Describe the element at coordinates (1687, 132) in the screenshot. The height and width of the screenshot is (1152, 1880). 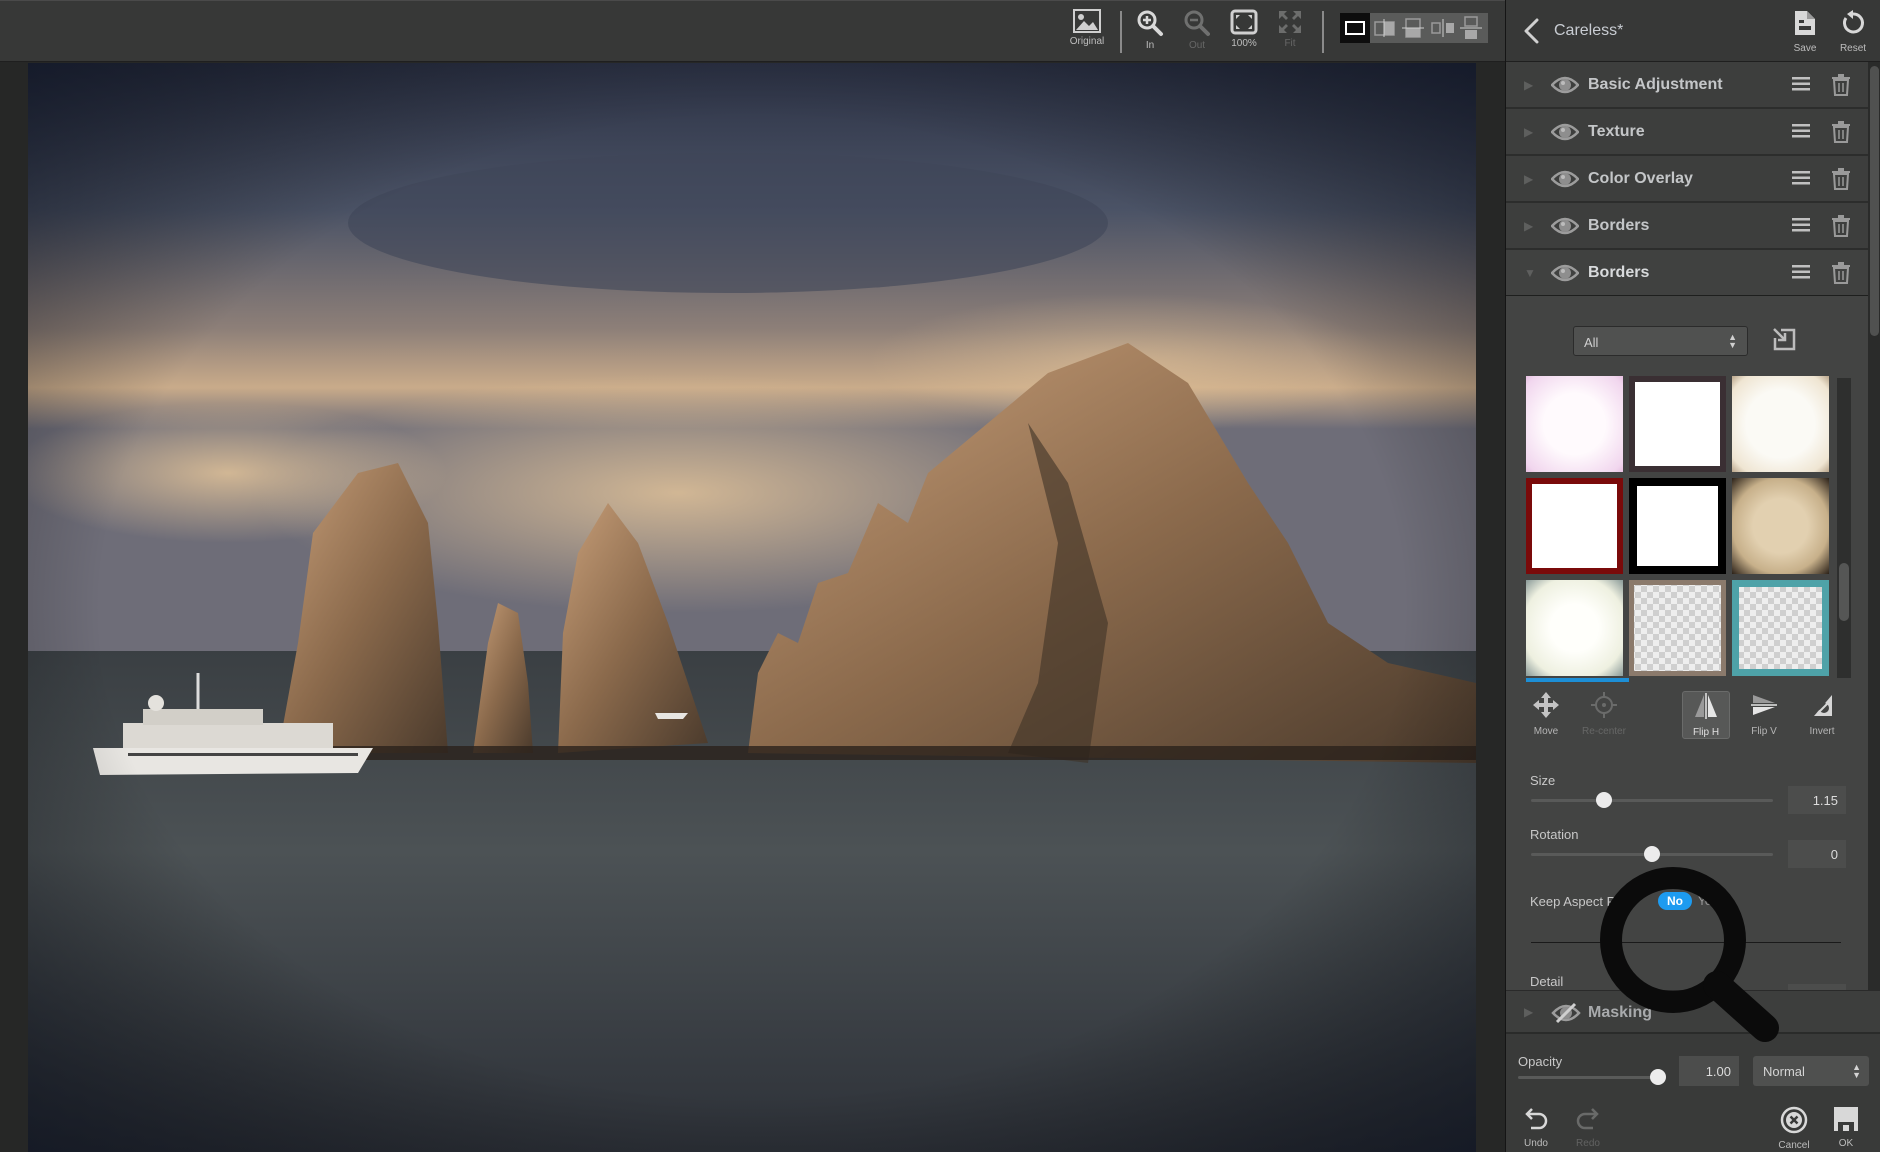
I see `layer-row-texture: ▶ Texture` at that location.